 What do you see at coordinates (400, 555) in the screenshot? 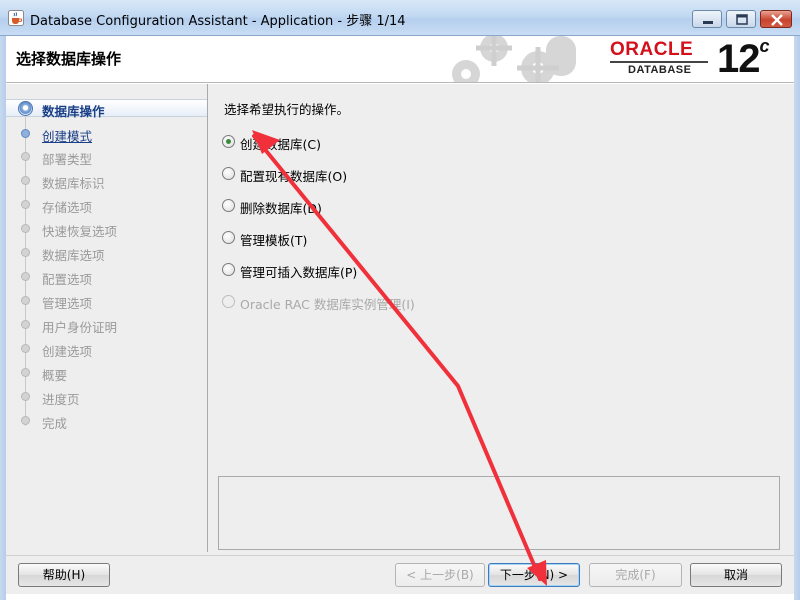
I see `footer-divider` at bounding box center [400, 555].